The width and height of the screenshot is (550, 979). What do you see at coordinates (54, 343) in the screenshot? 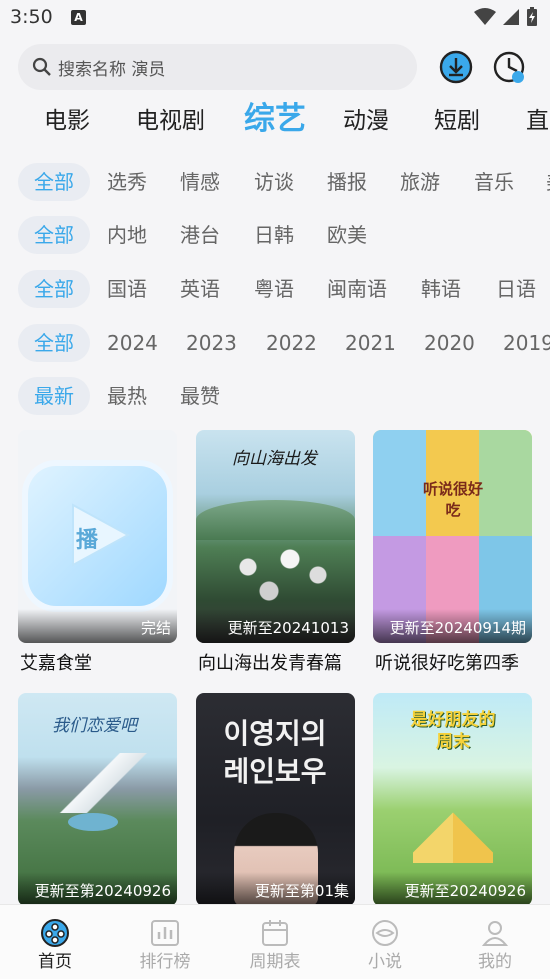
I see `filter-year-all: 全部` at bounding box center [54, 343].